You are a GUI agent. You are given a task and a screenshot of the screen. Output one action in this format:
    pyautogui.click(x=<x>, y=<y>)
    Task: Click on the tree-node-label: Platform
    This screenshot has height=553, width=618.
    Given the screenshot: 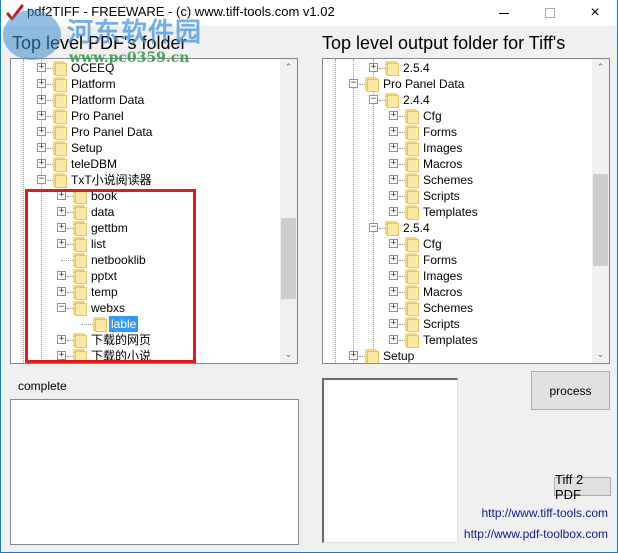 What is the action you would take?
    pyautogui.click(x=93, y=84)
    